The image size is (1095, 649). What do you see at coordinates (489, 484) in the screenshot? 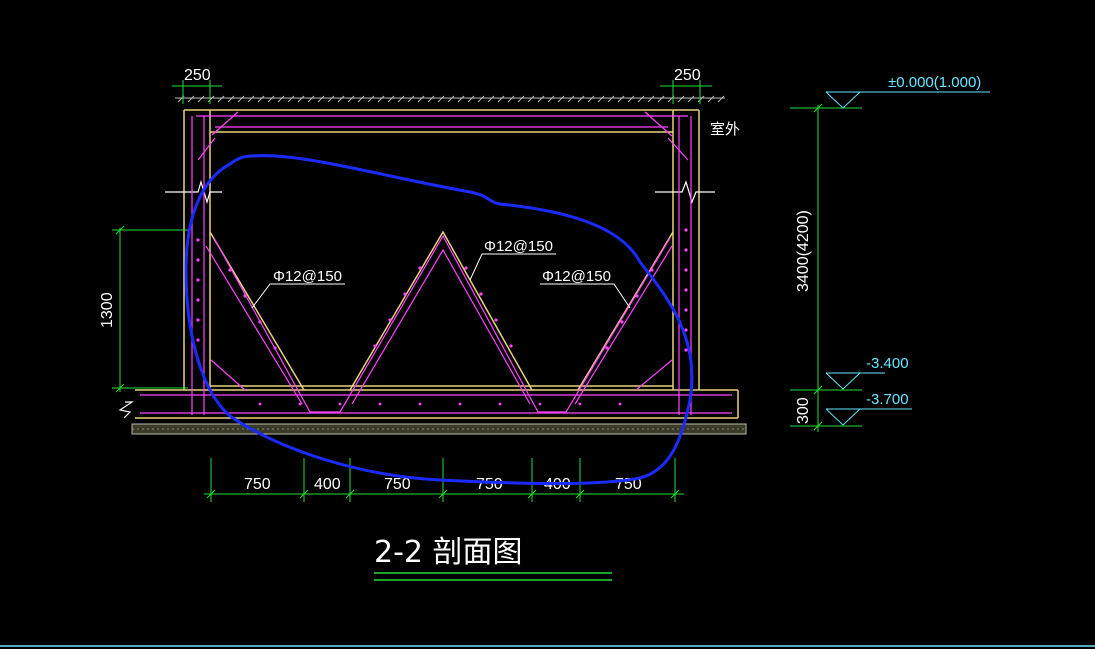
I see `bottom-dim-4: 750` at bounding box center [489, 484].